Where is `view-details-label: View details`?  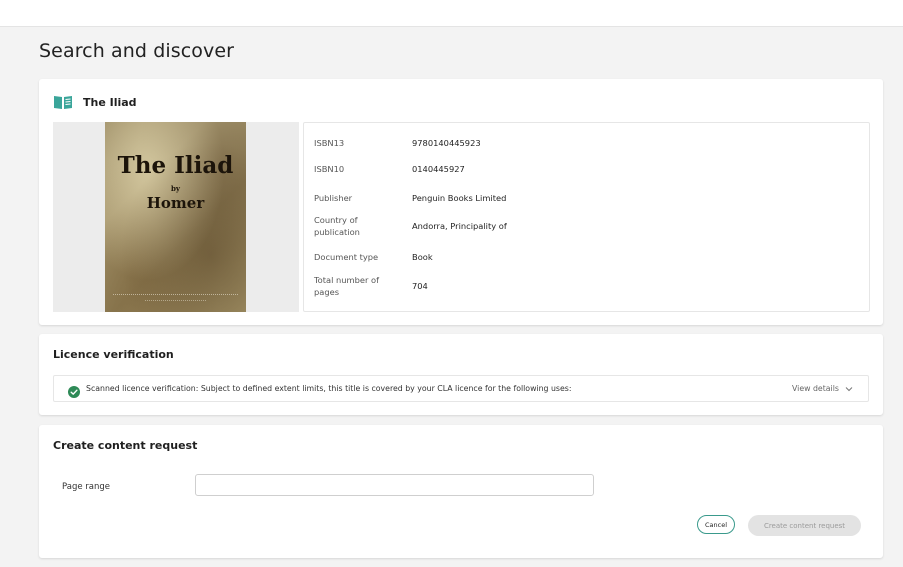 view-details-label: View details is located at coordinates (815, 388).